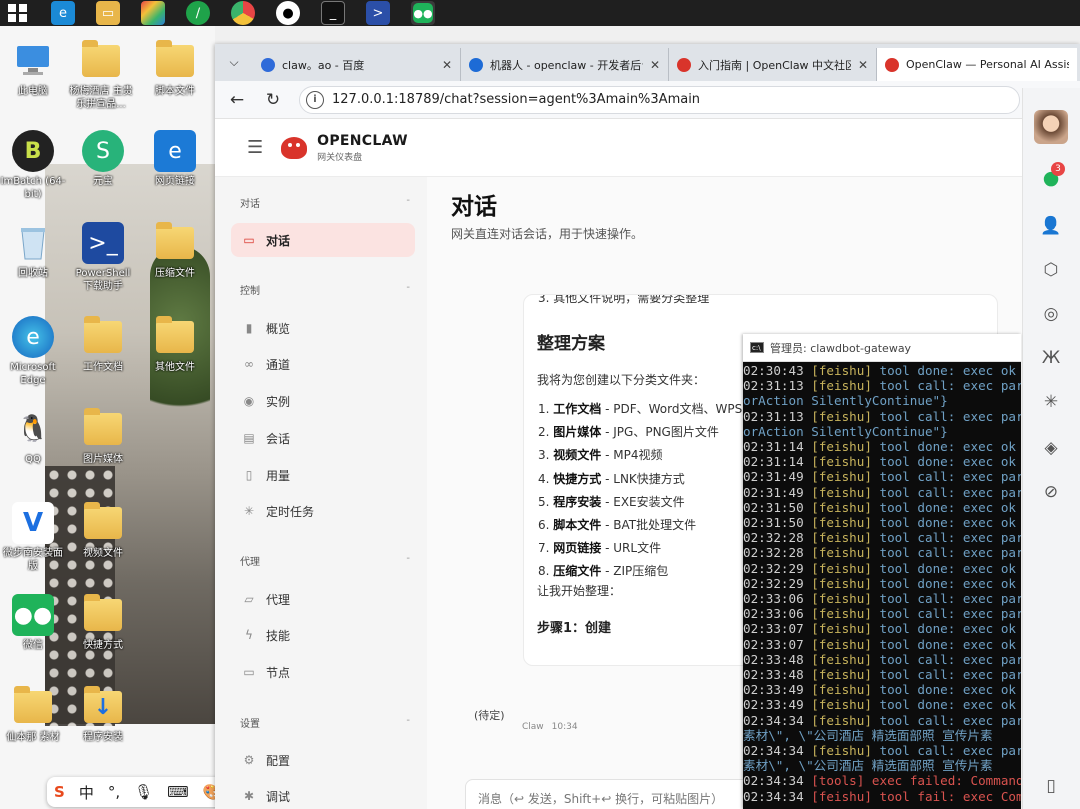 This screenshot has width=1080, height=809. Describe the element at coordinates (323, 635) in the screenshot. I see `sidebar-item-skills: ϟ 技能` at that location.